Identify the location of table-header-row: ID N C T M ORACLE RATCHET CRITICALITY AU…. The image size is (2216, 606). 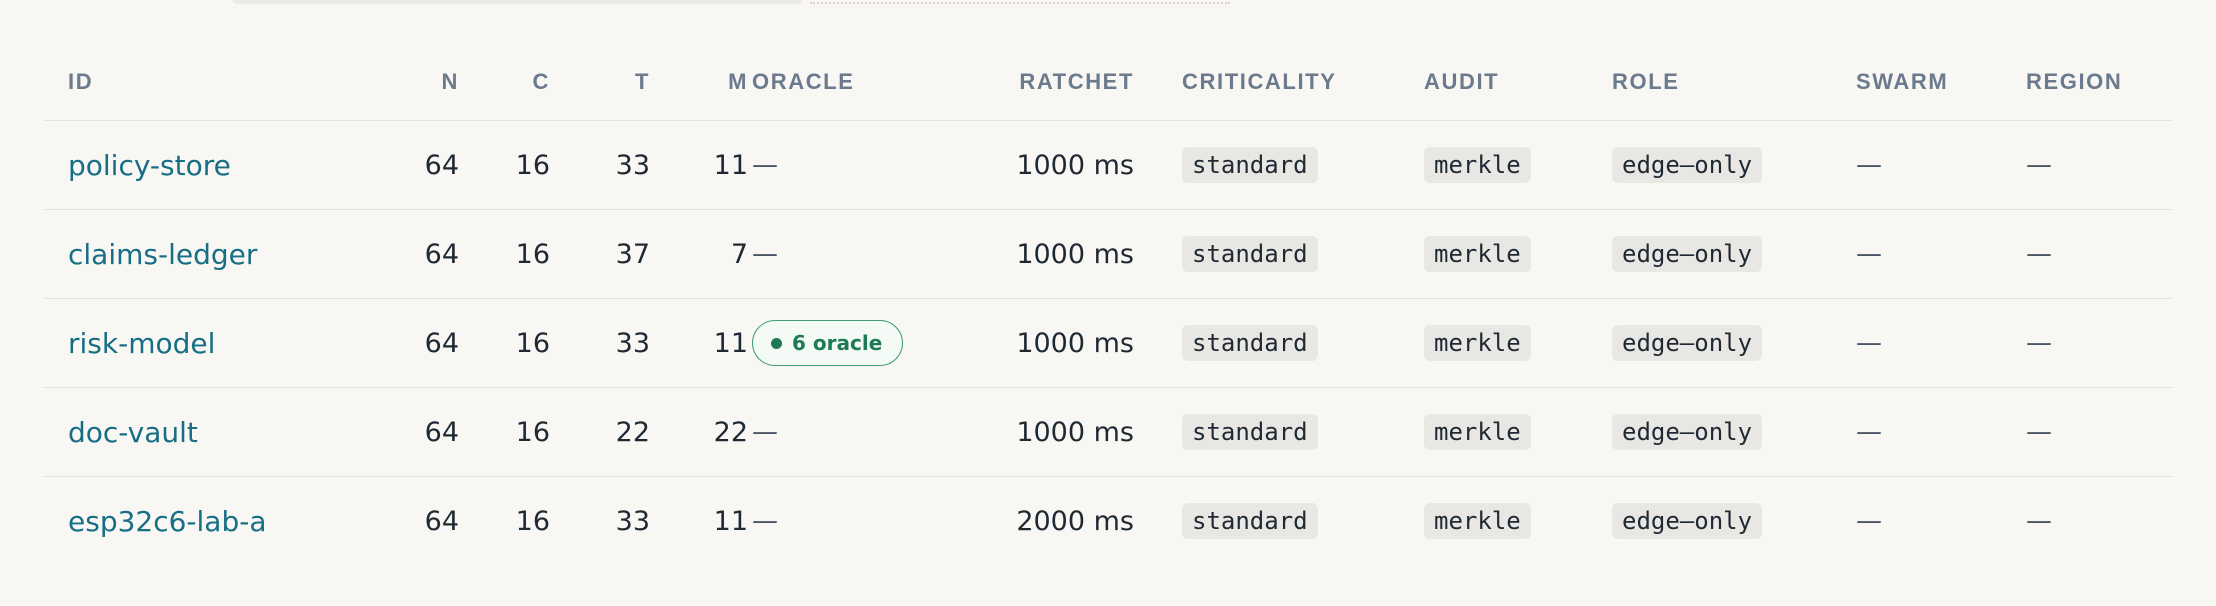
(1108, 82).